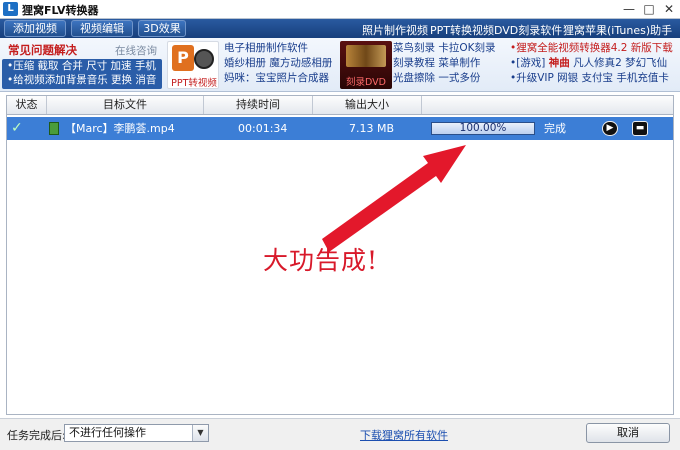  Describe the element at coordinates (559, 63) in the screenshot. I see `game-shenqu-link: 神曲` at that location.